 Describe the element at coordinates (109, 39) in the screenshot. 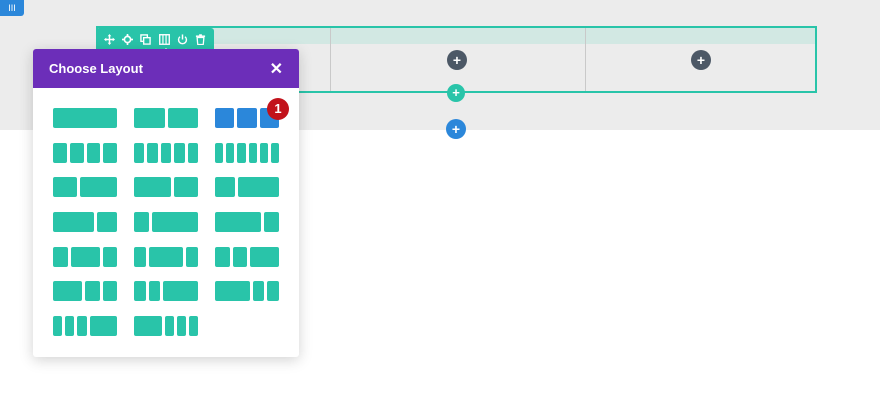

I see `move-icon` at that location.